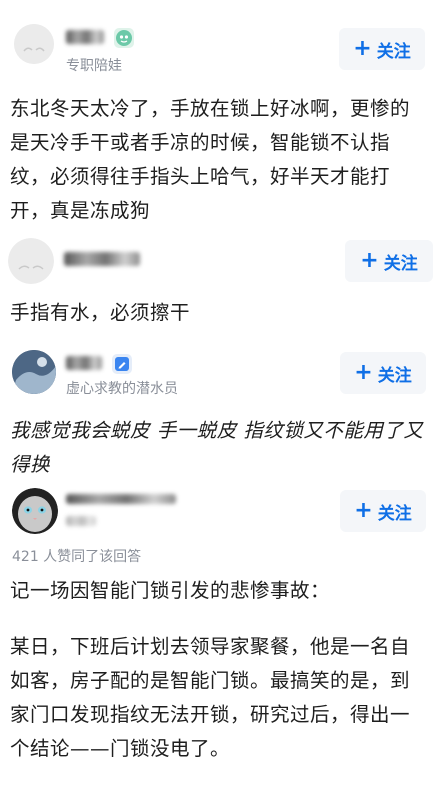  Describe the element at coordinates (219, 291) in the screenshot. I see `answer-card-2: + 关注 手指有水，必须擦干` at that location.